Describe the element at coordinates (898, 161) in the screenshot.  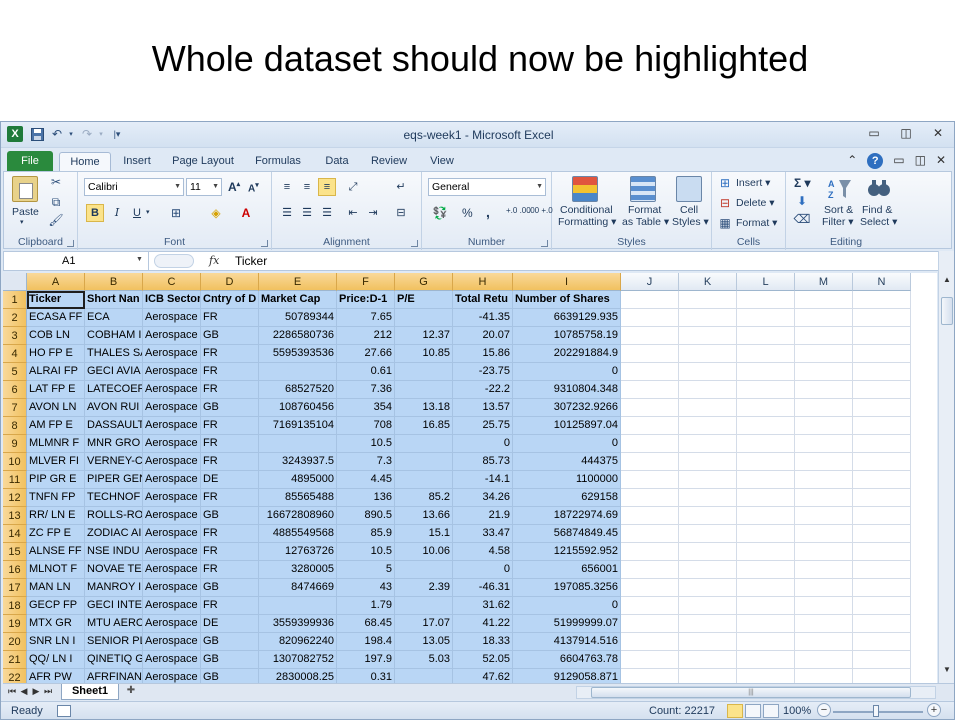
I see `minimize-workbook-icon: ▭` at that location.